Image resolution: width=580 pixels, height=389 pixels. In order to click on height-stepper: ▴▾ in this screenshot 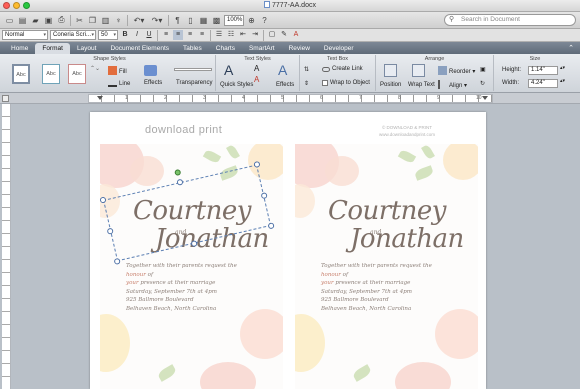, I will do `click(562, 68)`.